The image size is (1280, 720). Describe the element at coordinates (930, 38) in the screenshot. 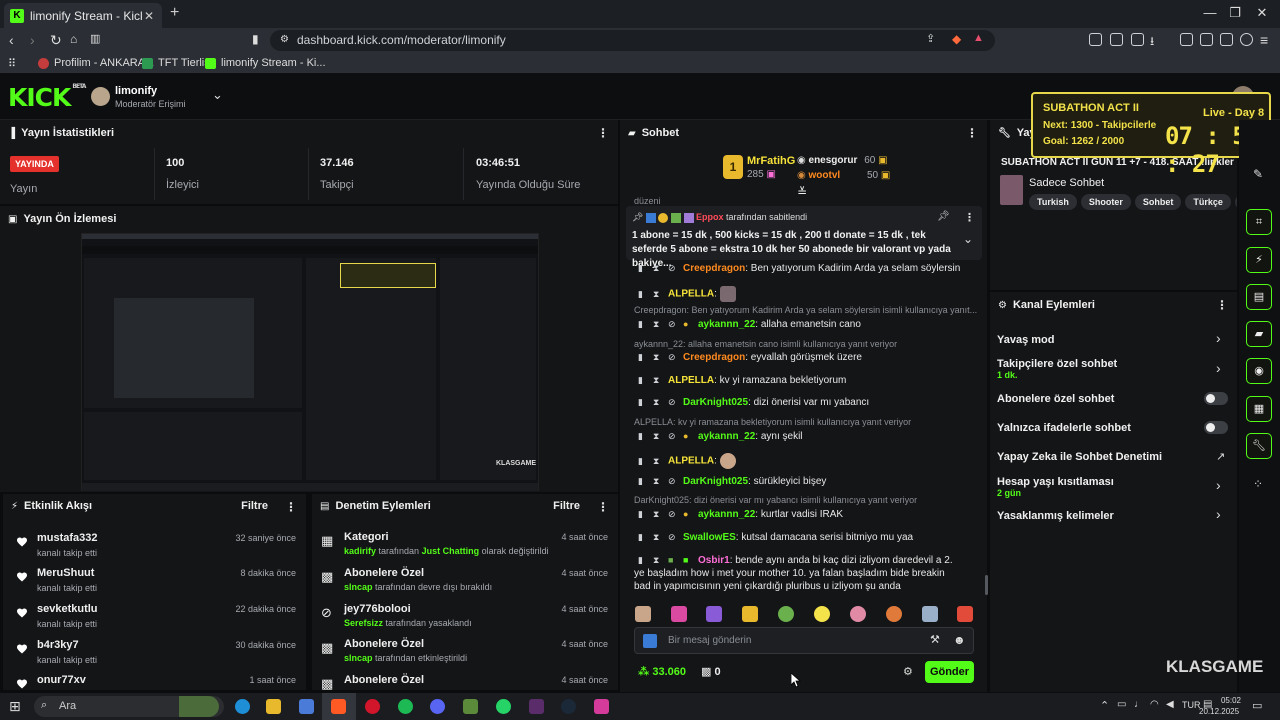

I see `share-icon: ⇪` at that location.